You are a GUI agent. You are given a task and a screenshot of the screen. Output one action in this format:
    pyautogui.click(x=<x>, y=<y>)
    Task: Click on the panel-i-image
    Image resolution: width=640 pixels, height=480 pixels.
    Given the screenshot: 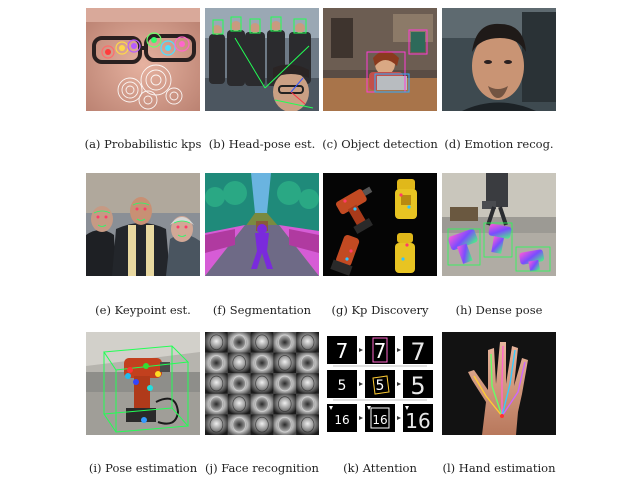 What is the action you would take?
    pyautogui.click(x=143, y=383)
    